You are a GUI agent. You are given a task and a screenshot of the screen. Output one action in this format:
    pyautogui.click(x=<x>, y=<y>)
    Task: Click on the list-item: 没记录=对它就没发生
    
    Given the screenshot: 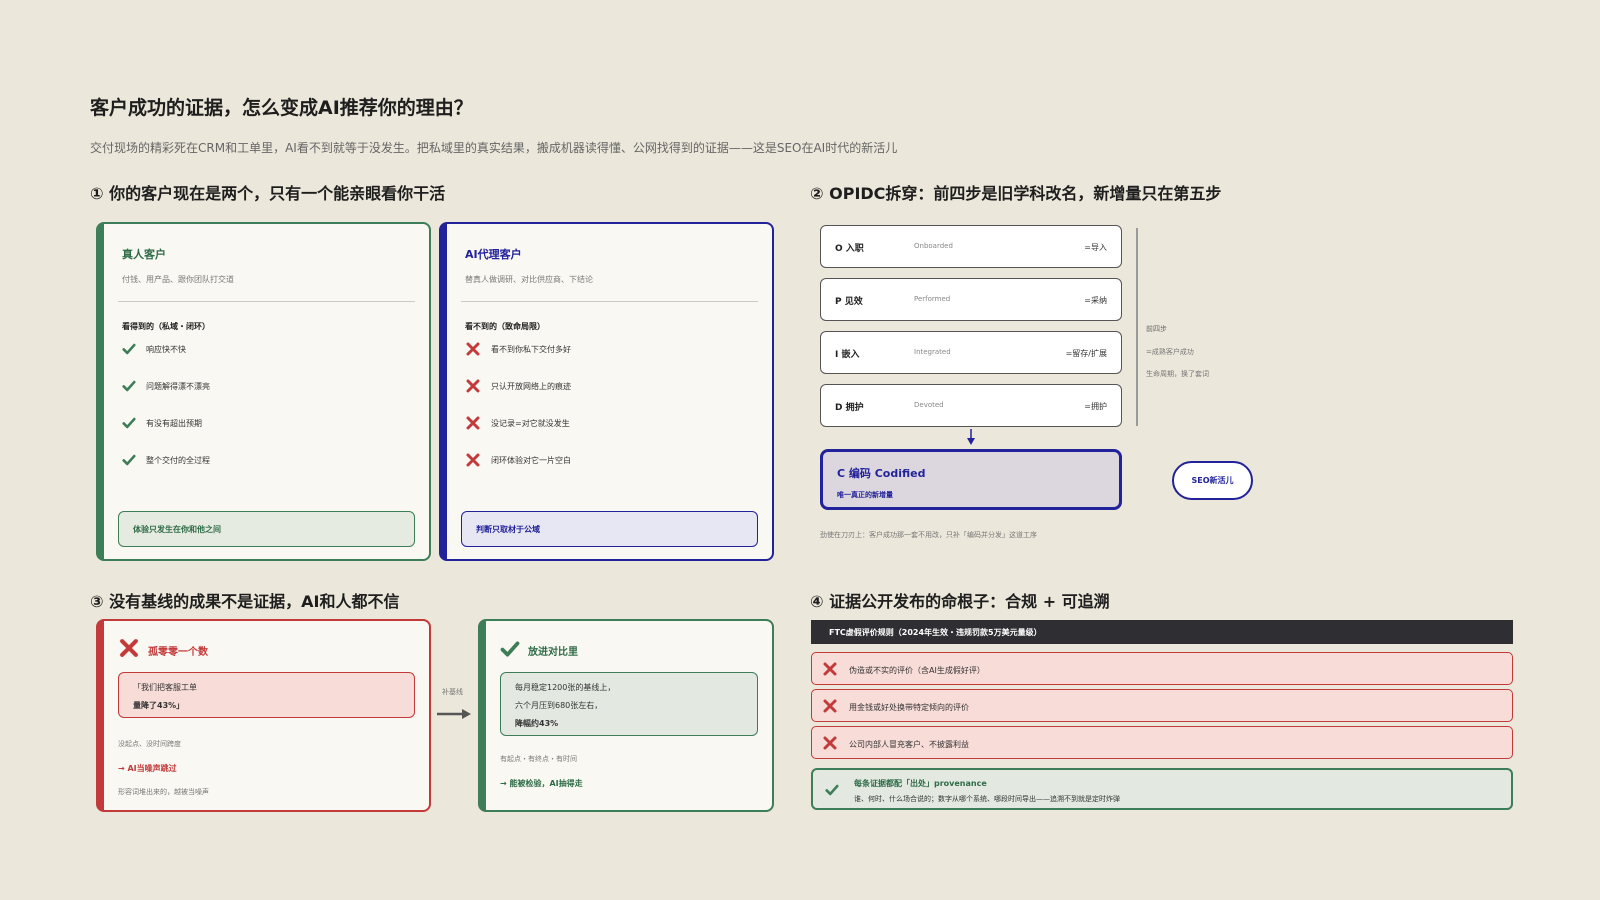 What is the action you would take?
    pyautogui.click(x=517, y=423)
    